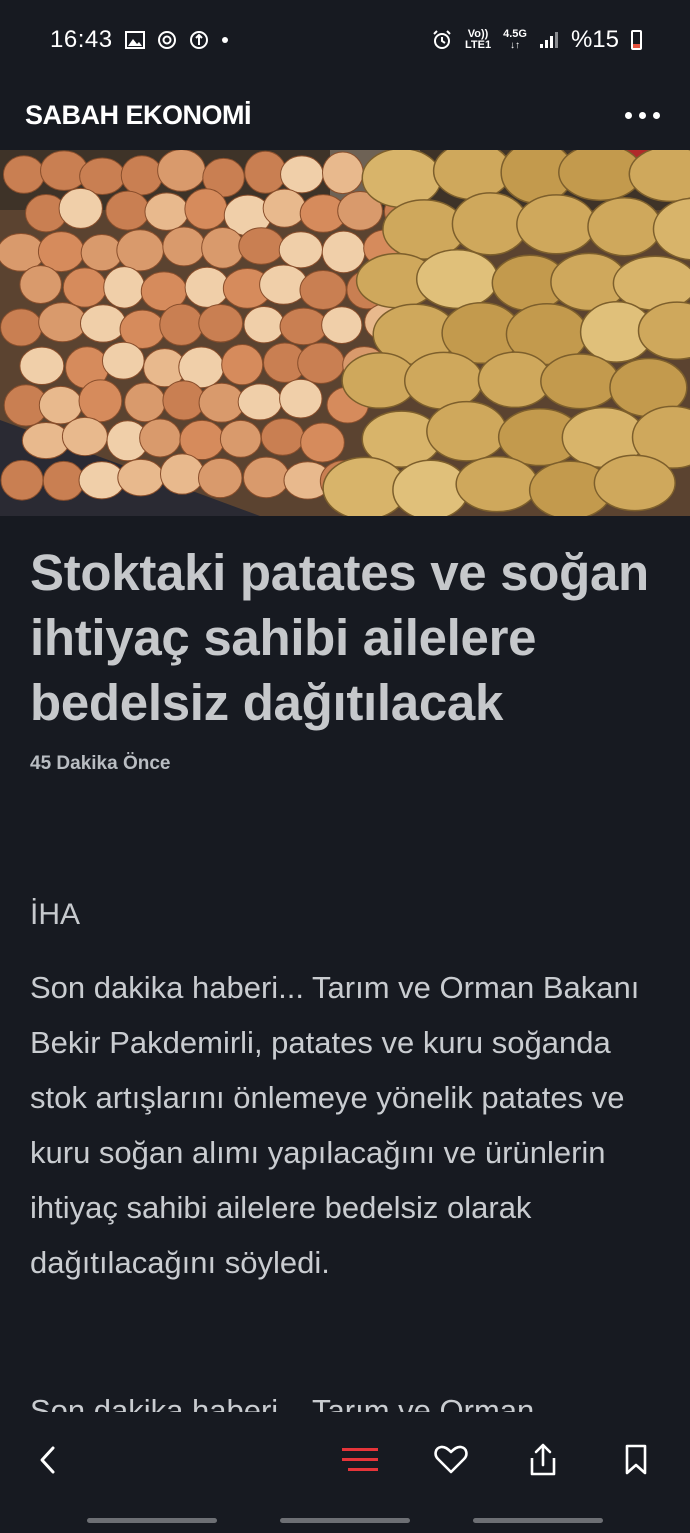 This screenshot has width=690, height=1533. What do you see at coordinates (225, 40) in the screenshot?
I see `dot-icon` at bounding box center [225, 40].